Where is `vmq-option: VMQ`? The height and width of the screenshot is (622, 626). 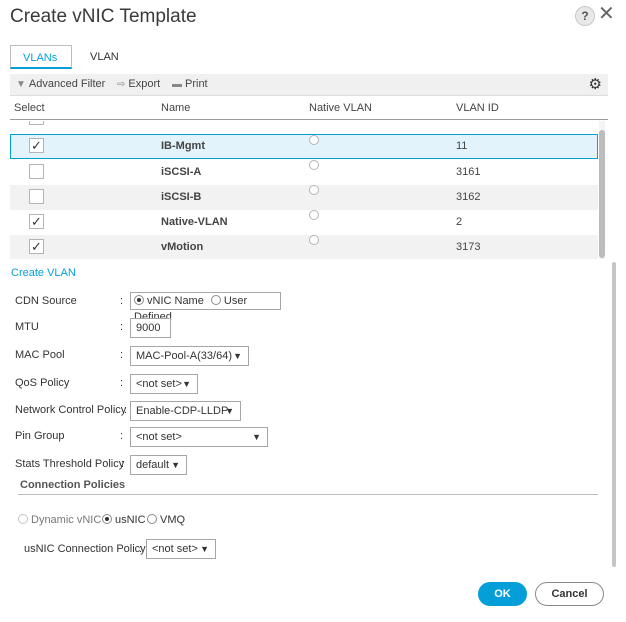
vmq-option: VMQ is located at coordinates (166, 520).